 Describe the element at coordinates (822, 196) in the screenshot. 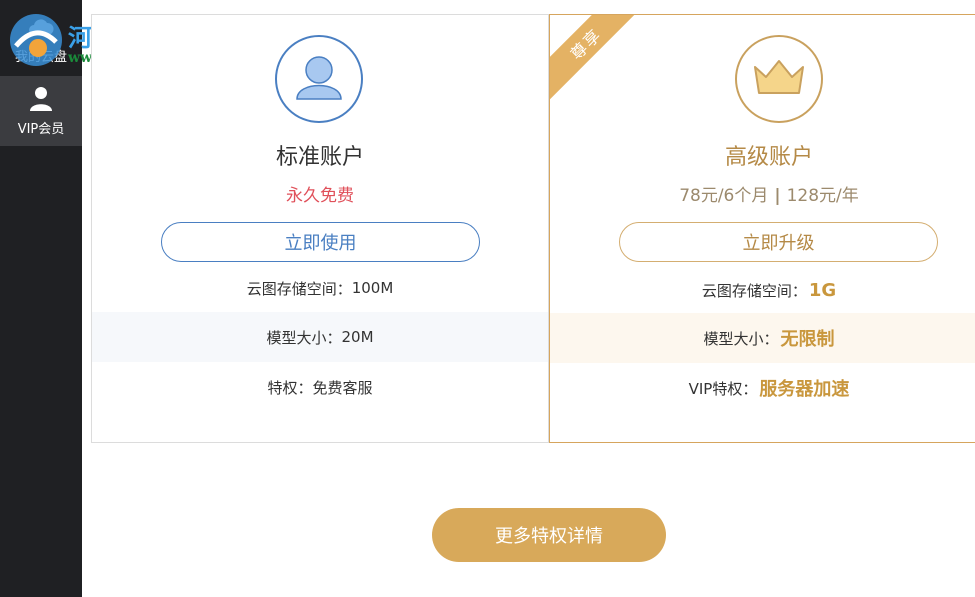

I see `price-year: 128元/年` at that location.